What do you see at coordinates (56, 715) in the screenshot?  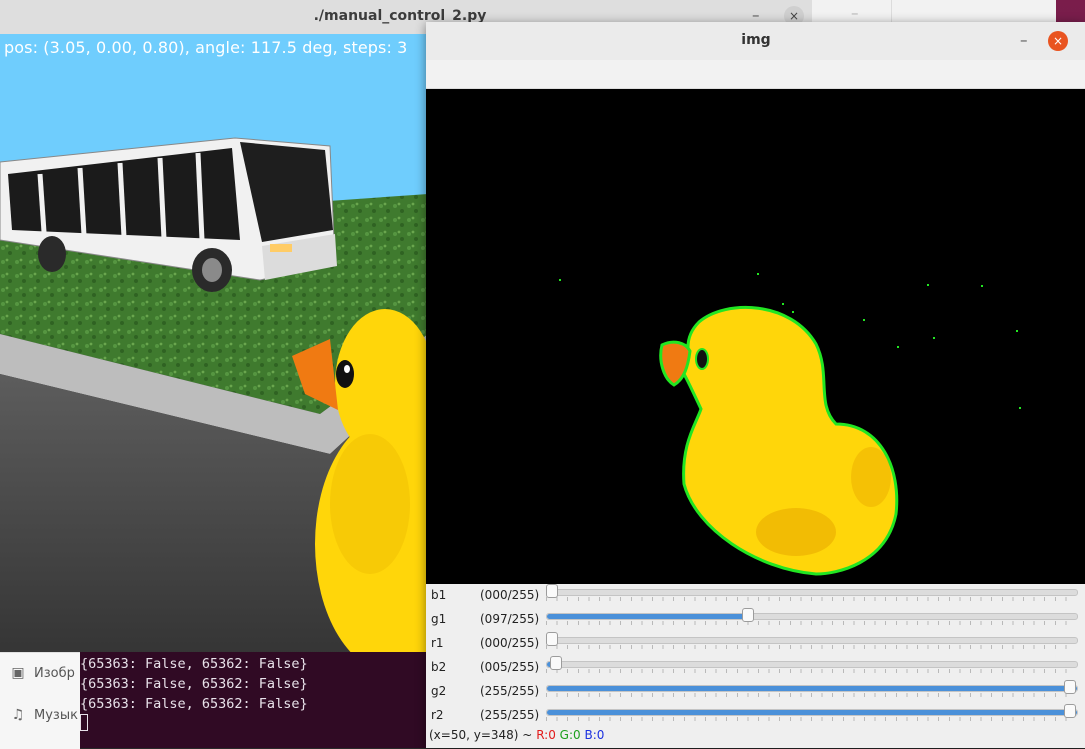 I see `sidebar-item-label: Музык` at bounding box center [56, 715].